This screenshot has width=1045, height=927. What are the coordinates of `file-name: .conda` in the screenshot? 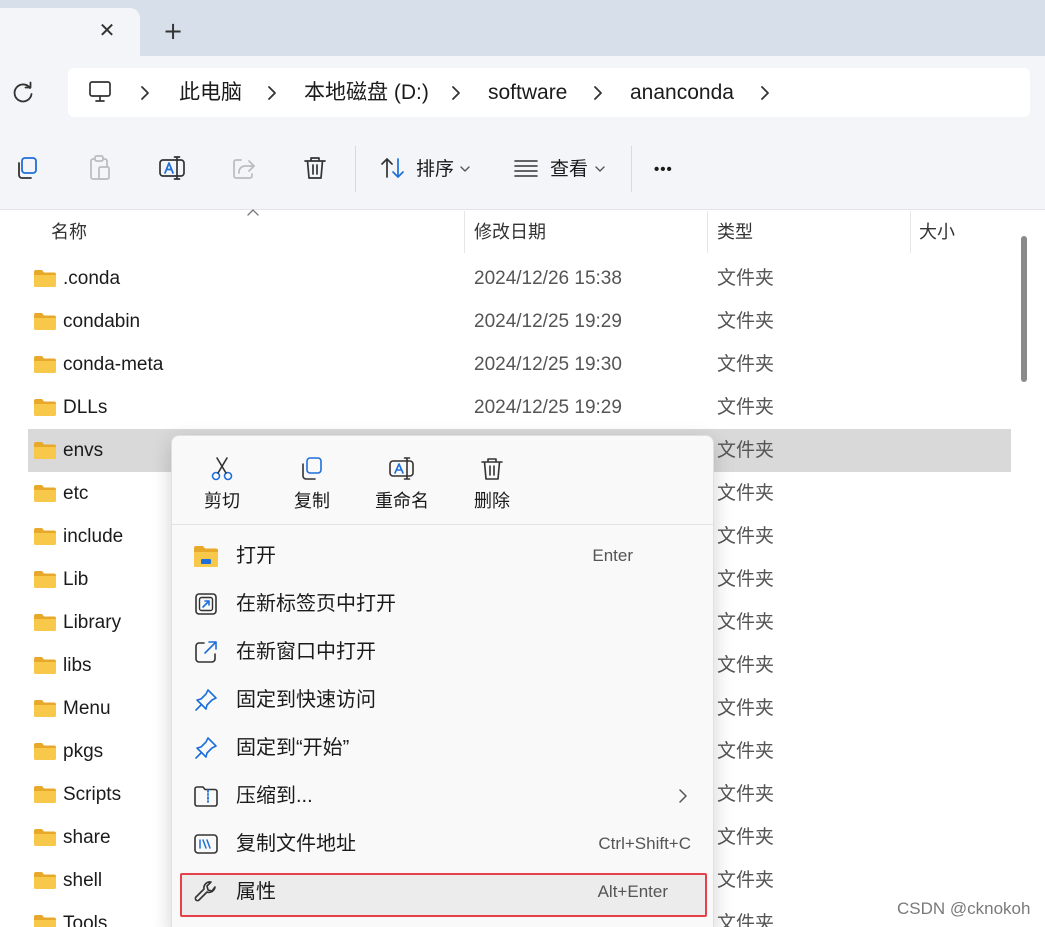 It's located at (92, 278).